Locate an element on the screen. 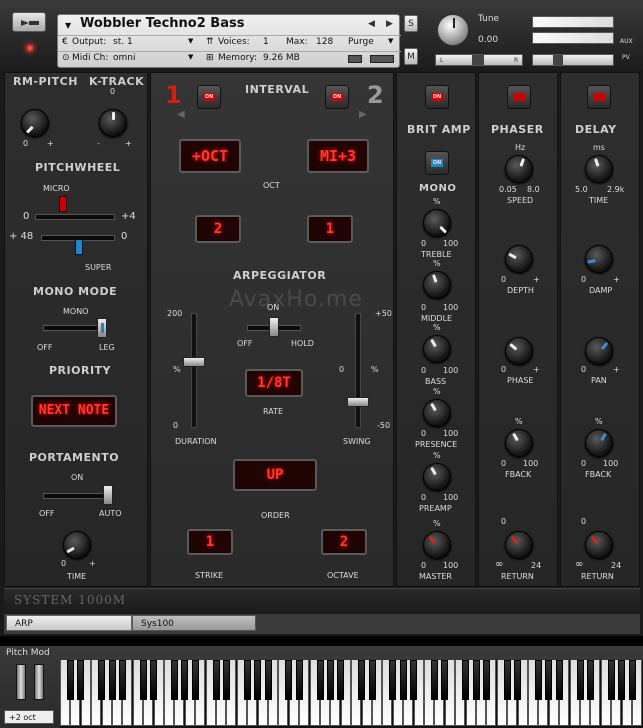  master-knob is located at coordinates (437, 545).